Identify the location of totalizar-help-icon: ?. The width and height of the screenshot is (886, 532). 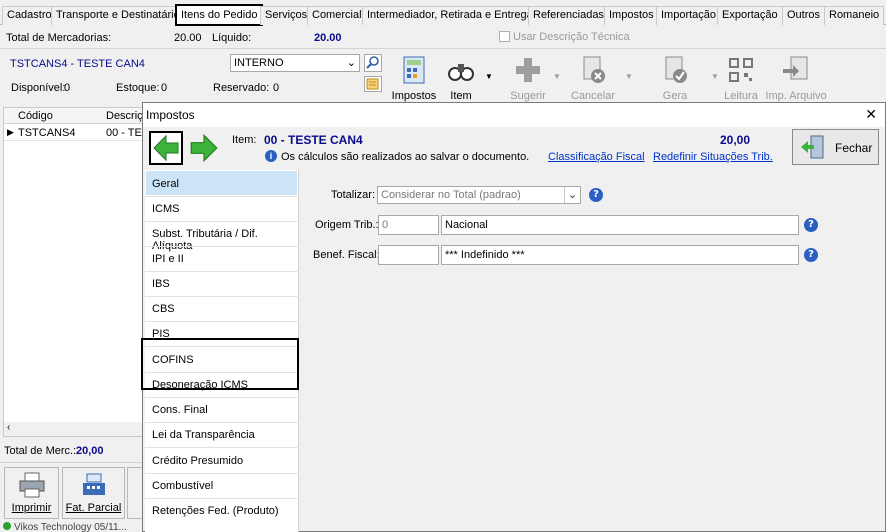
(596, 195).